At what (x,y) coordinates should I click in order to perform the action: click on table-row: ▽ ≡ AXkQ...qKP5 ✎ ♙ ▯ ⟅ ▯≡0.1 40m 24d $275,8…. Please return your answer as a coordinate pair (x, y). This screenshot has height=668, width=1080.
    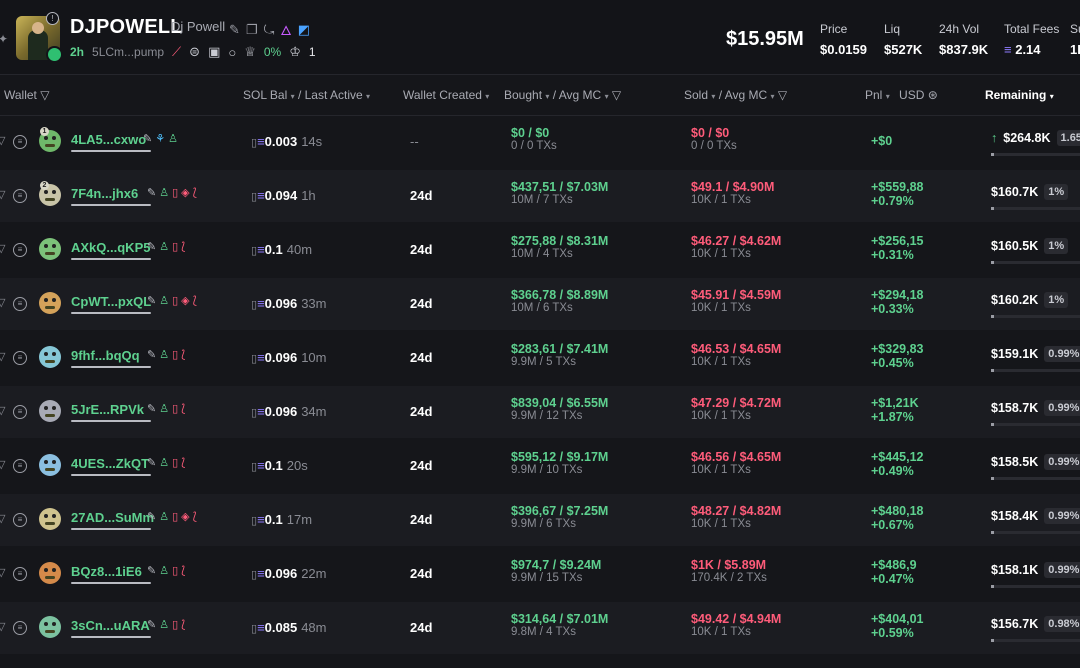
    Looking at the image, I should click on (540, 250).